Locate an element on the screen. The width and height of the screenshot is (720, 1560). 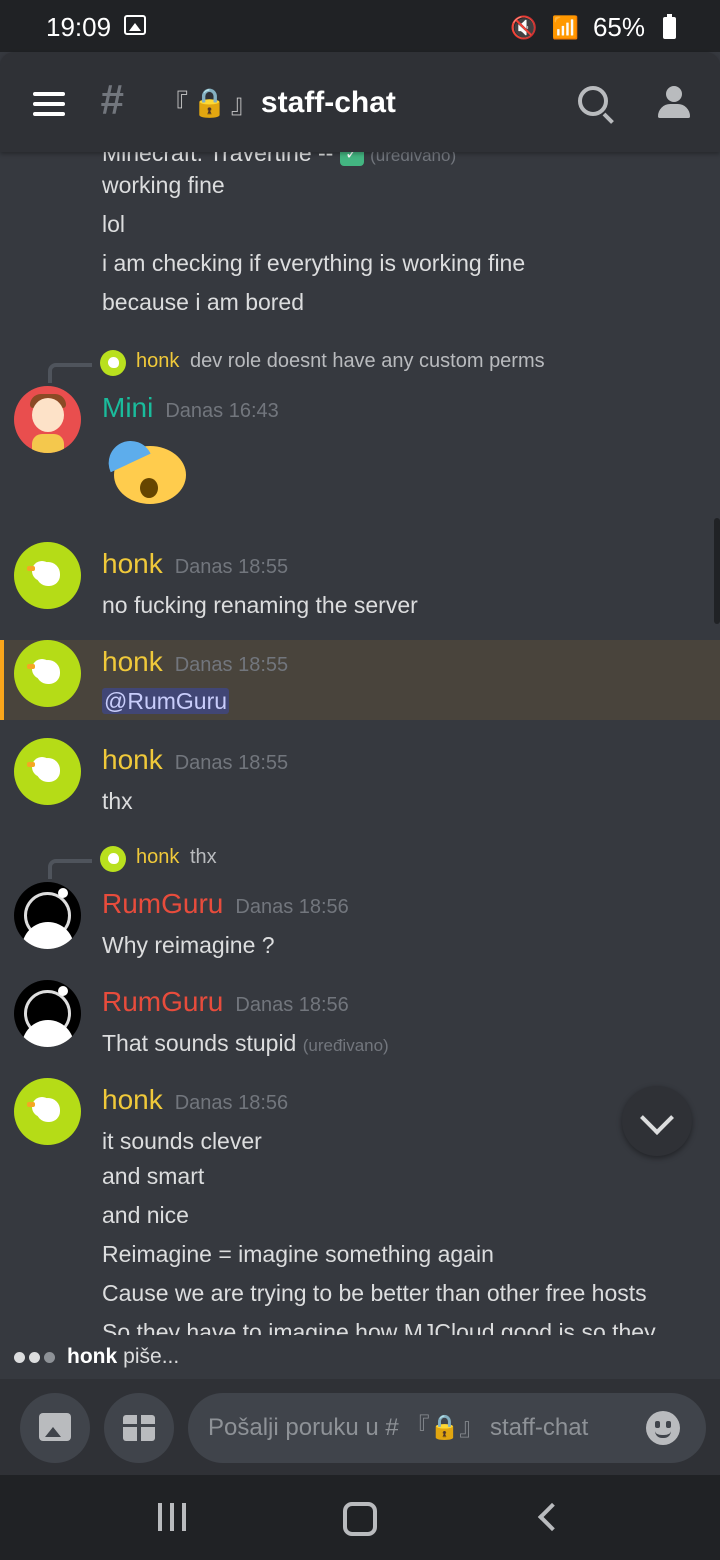
message-line: it sounds clever is located at coordinates (182, 1141).